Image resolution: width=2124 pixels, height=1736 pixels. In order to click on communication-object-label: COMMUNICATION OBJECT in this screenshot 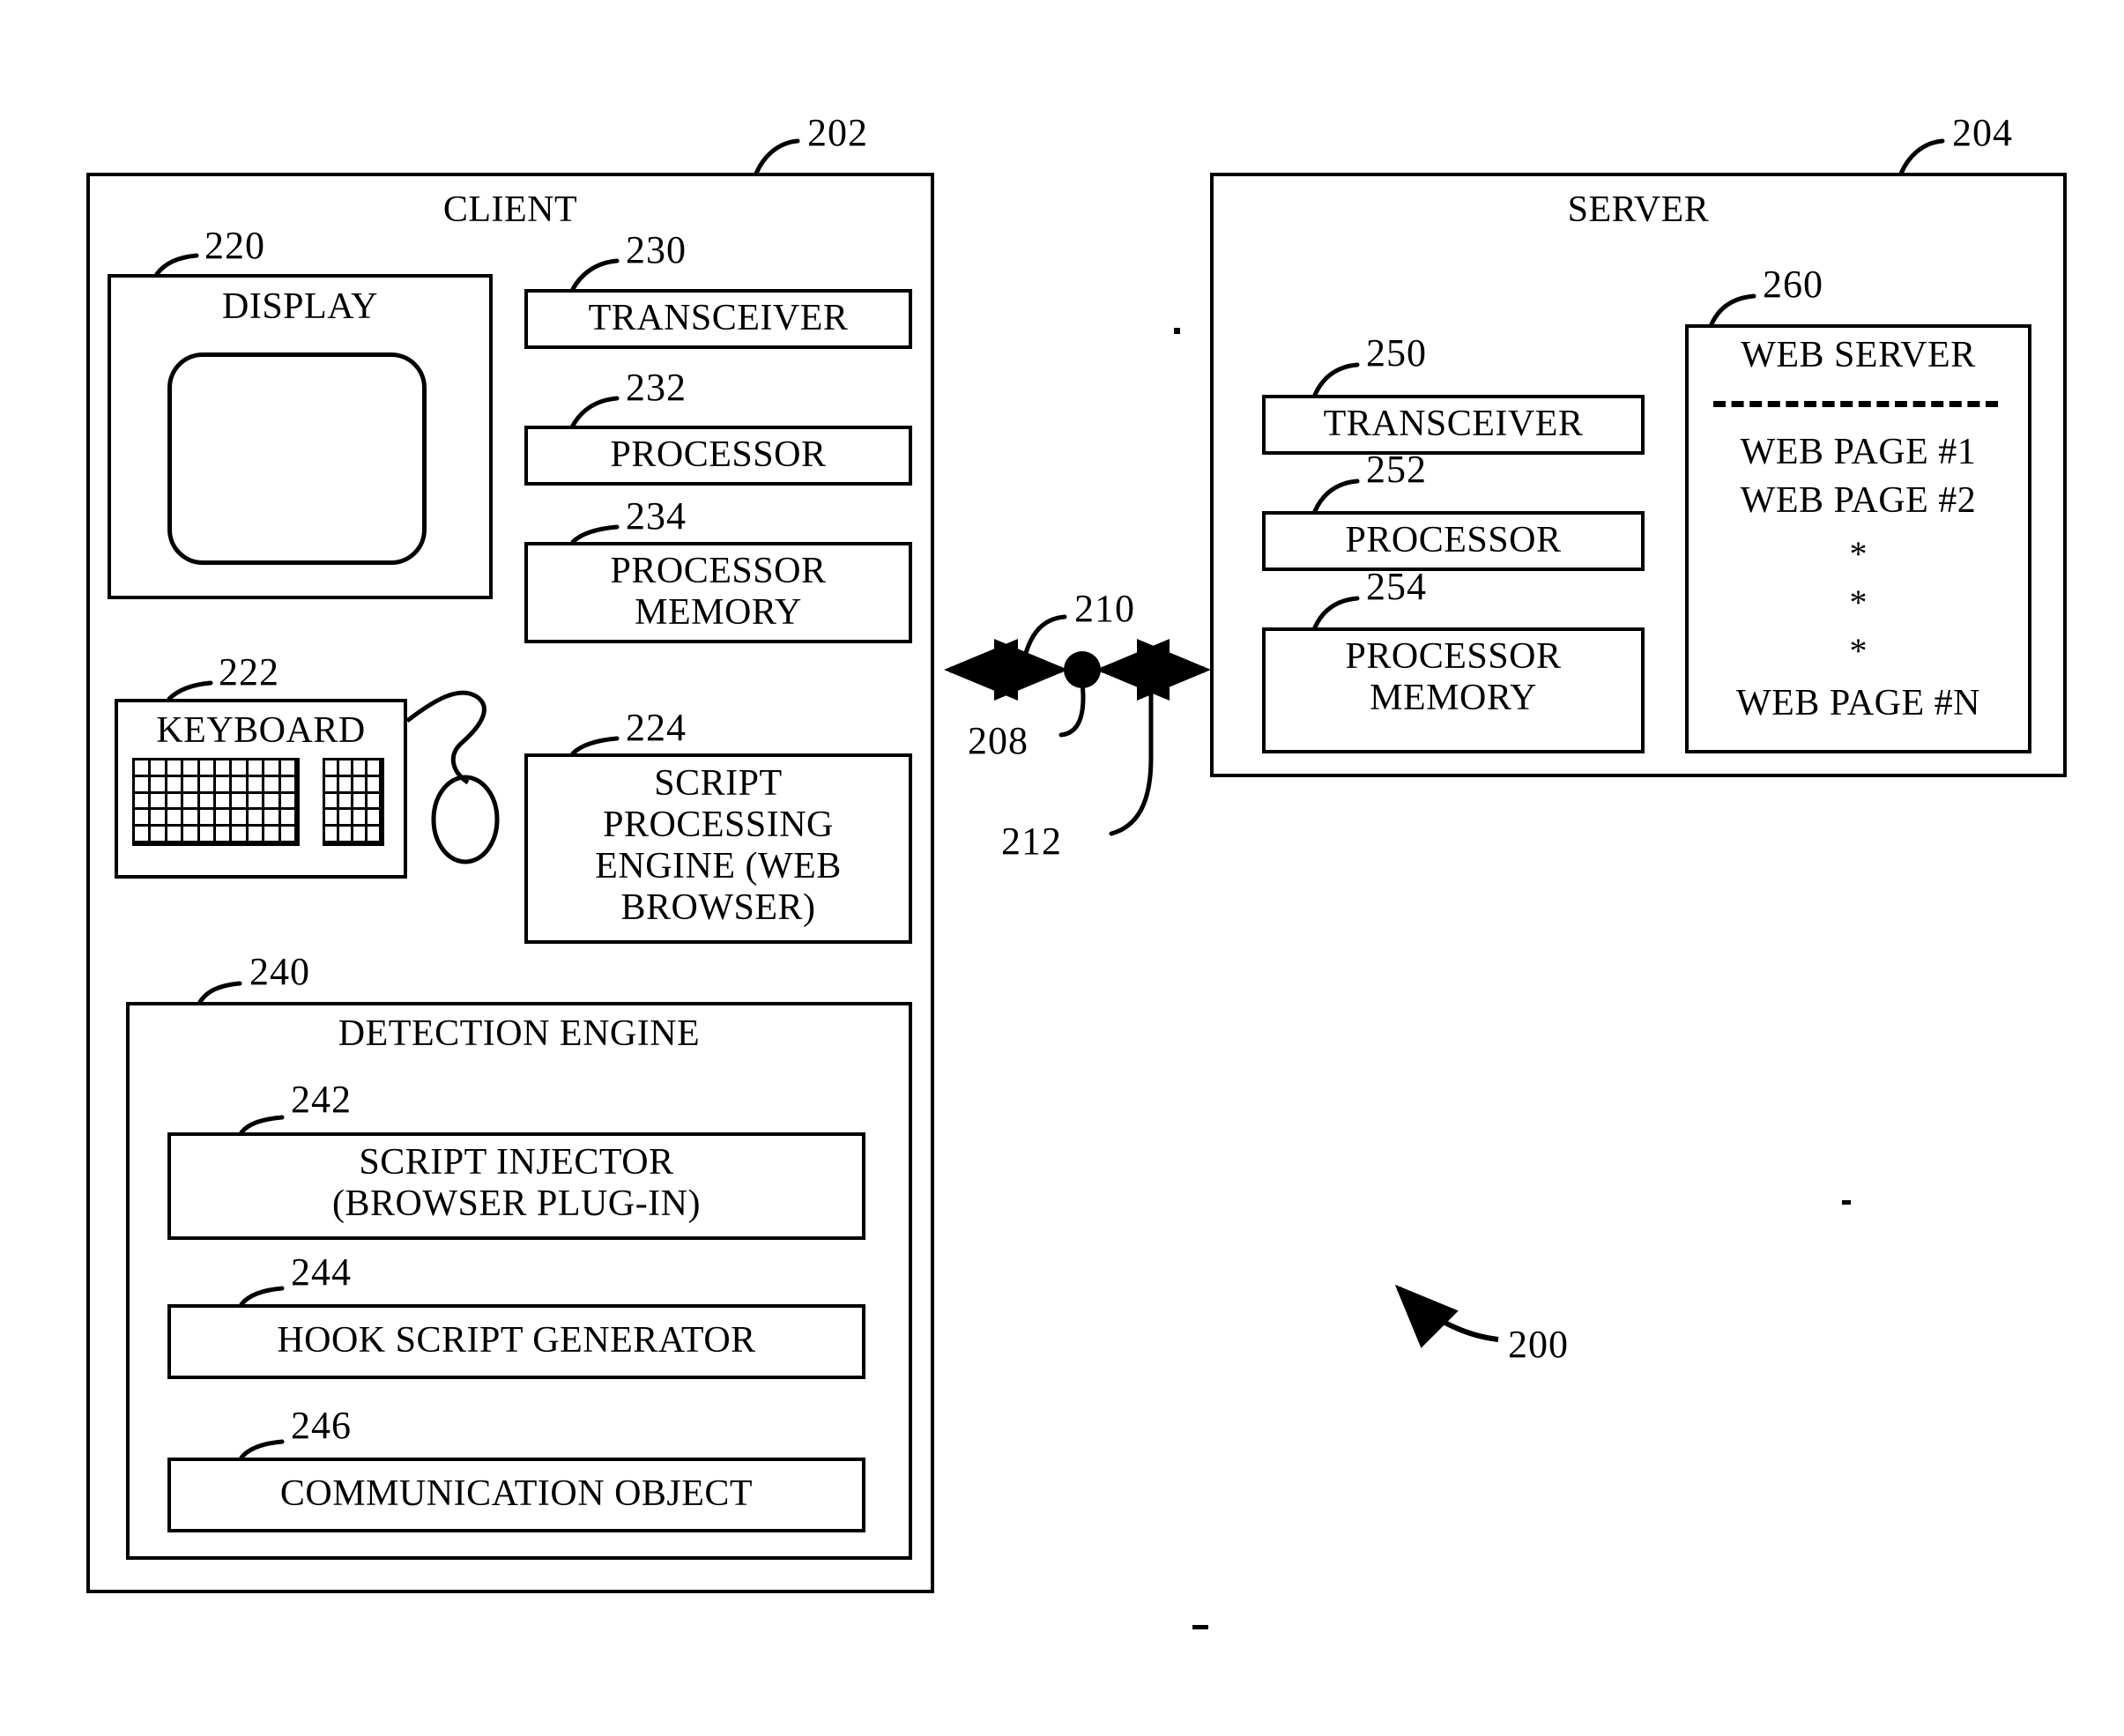, I will do `click(516, 1493)`.